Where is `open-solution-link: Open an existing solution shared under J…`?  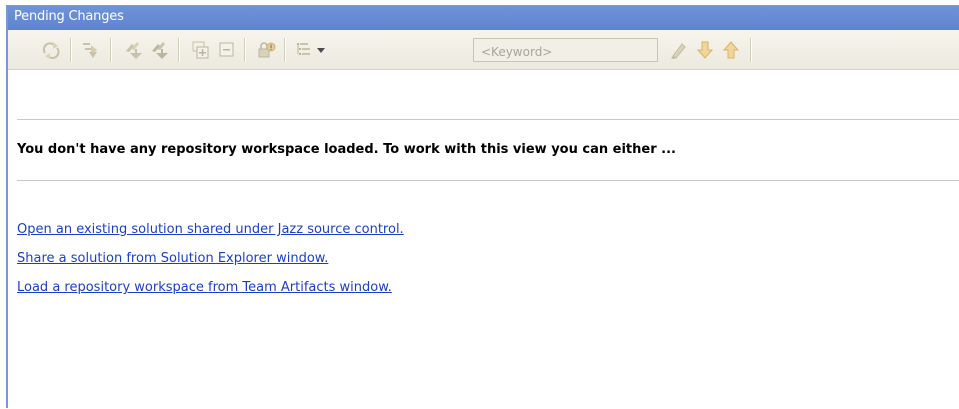 open-solution-link: Open an existing solution shared under J… is located at coordinates (210, 229).